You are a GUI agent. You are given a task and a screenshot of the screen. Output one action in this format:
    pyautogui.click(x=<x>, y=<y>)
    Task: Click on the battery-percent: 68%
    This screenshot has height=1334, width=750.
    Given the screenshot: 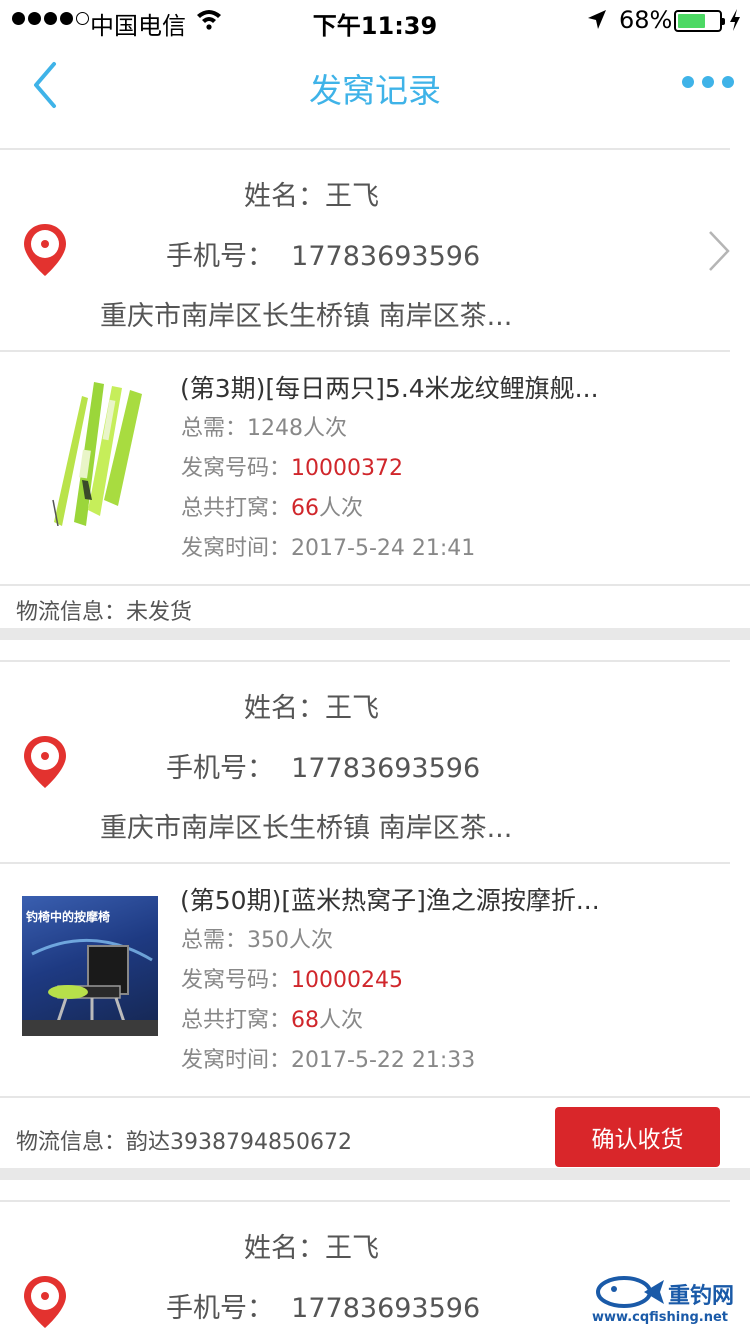 What is the action you would take?
    pyautogui.click(x=646, y=20)
    